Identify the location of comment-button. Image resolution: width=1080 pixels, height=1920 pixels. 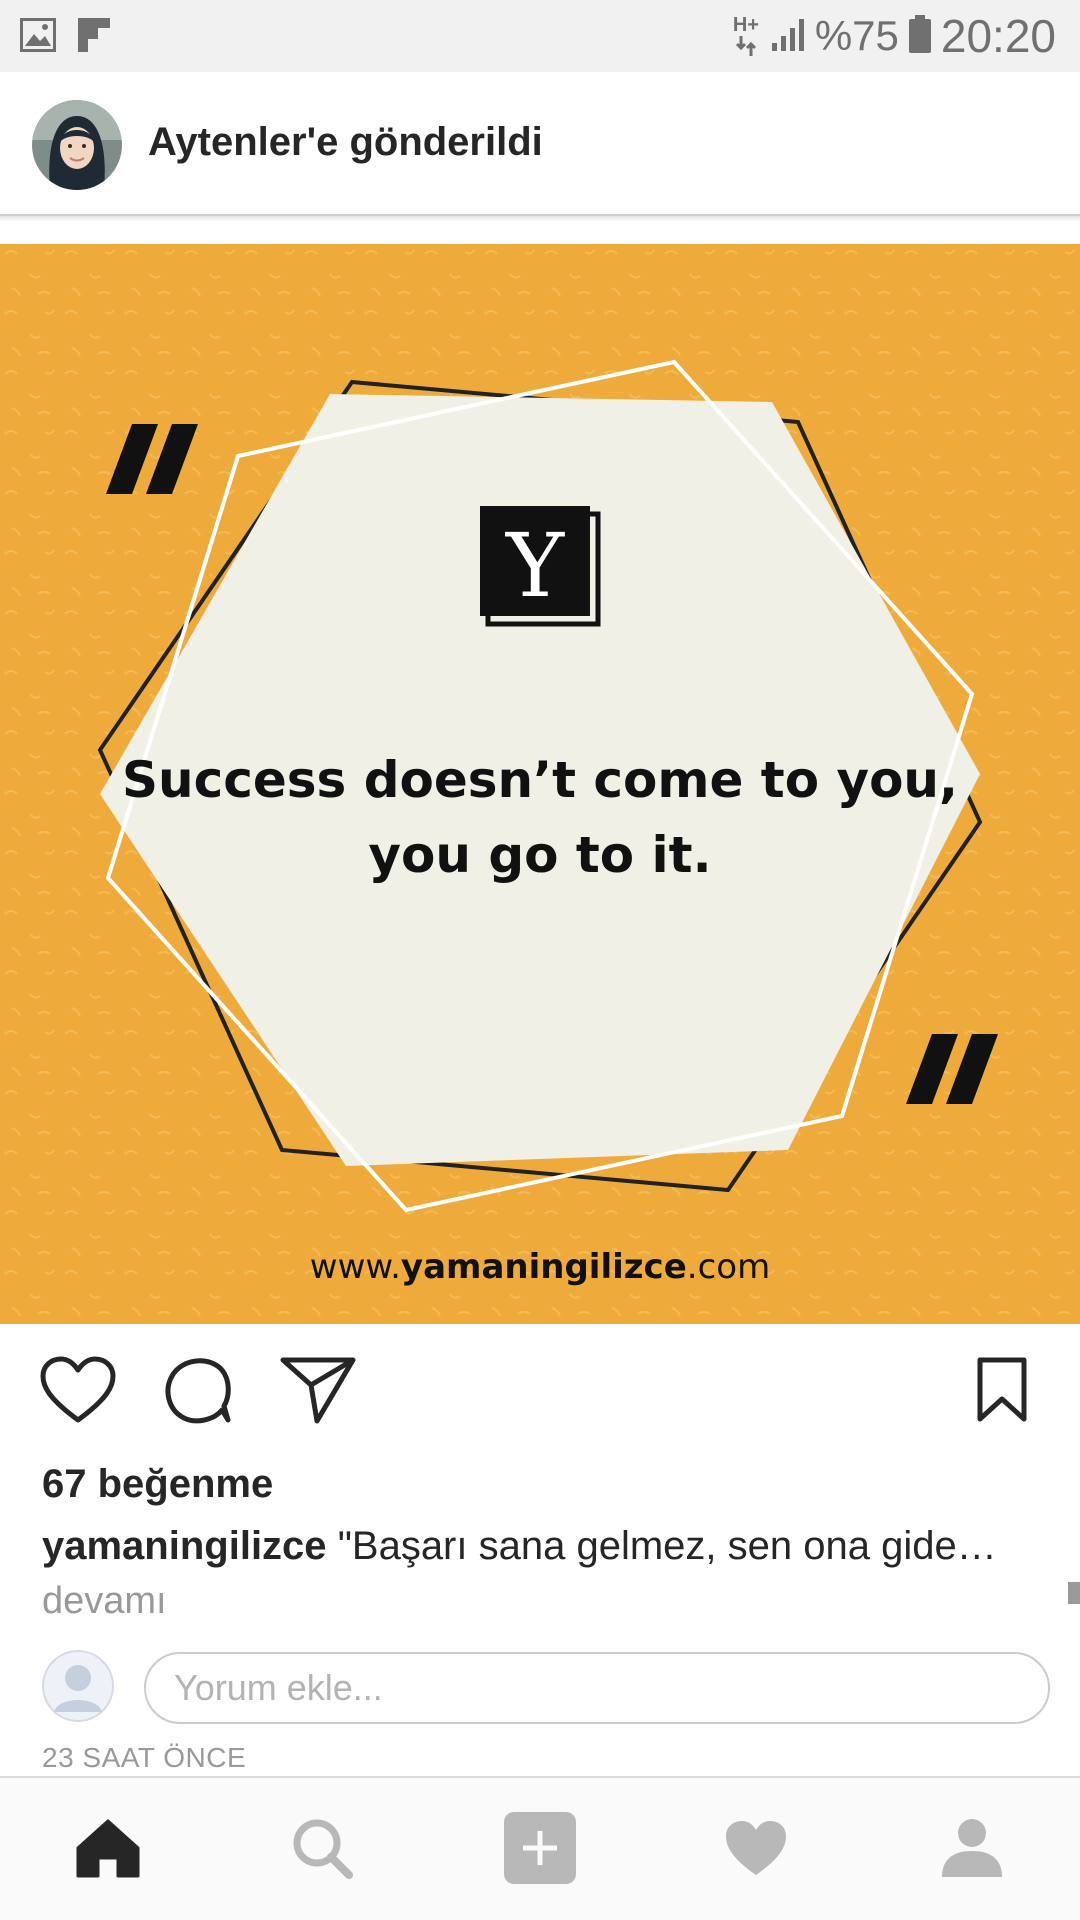
(198, 1392).